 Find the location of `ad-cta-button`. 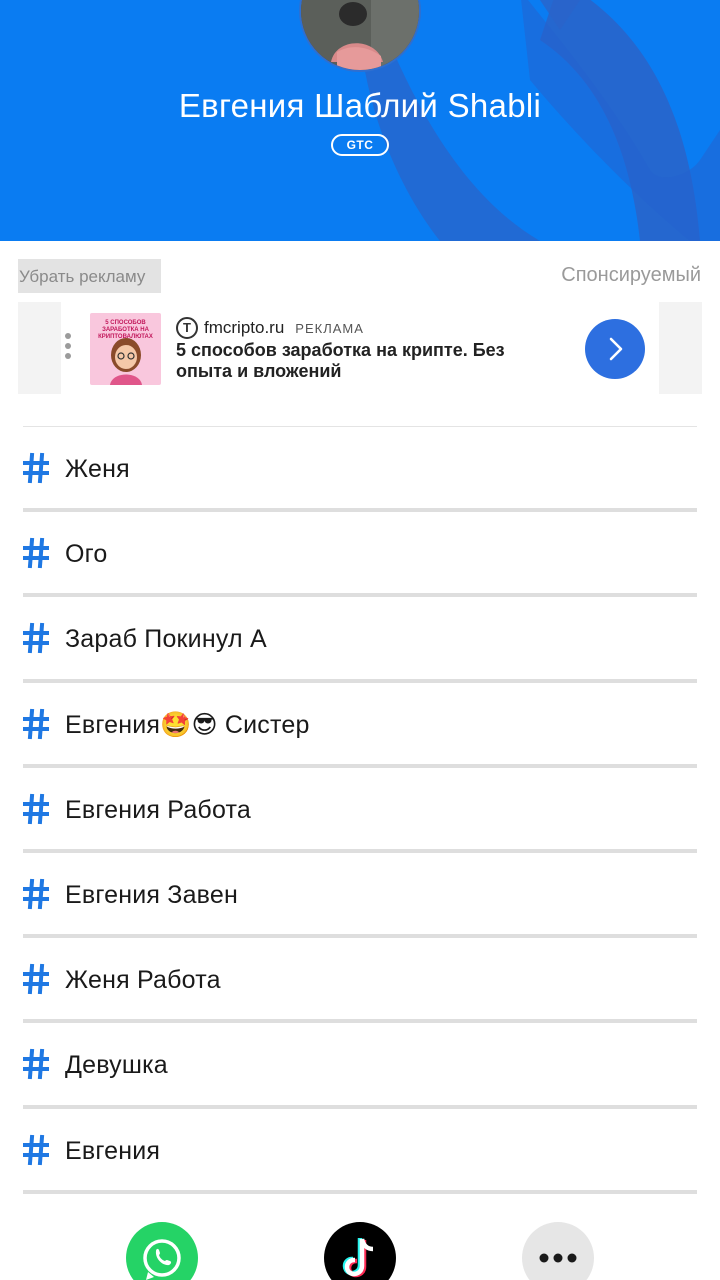

ad-cta-button is located at coordinates (615, 349).